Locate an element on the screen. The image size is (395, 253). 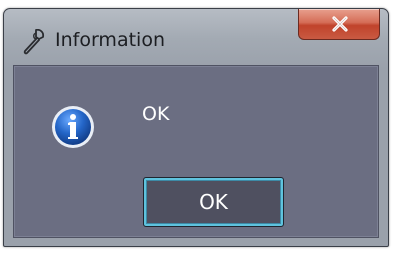
dialog-message: OK is located at coordinates (156, 114).